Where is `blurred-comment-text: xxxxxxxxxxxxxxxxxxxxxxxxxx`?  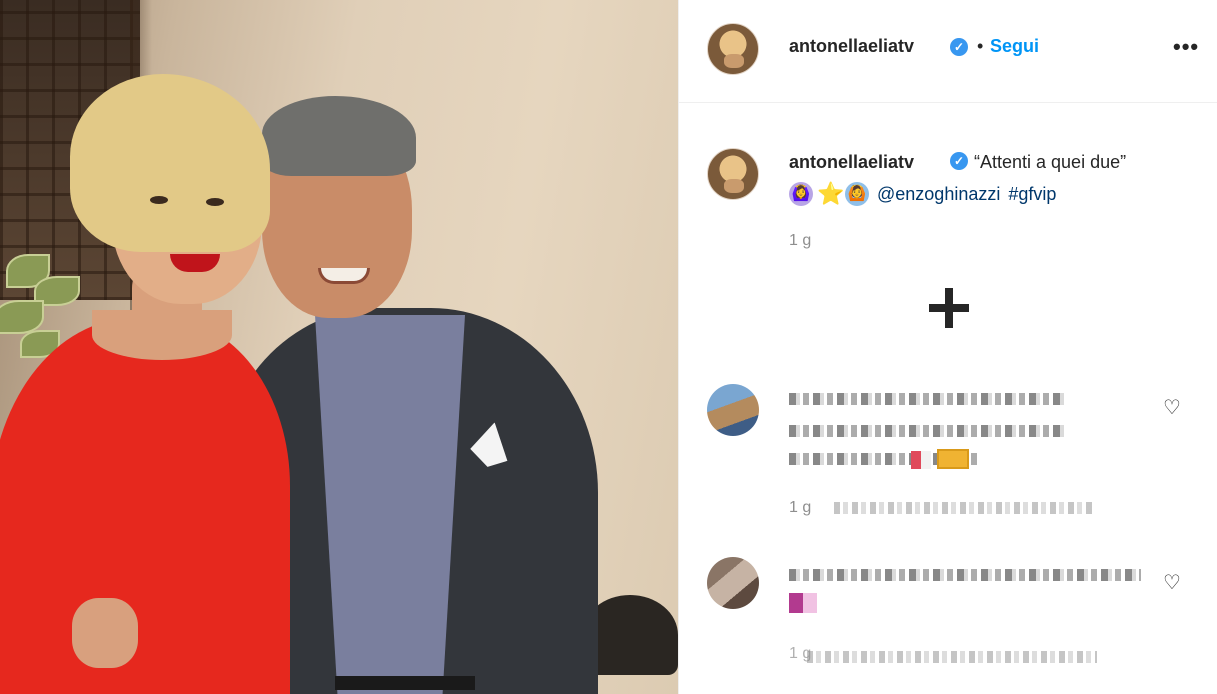 blurred-comment-text: xxxxxxxxxxxxxxxxxxxxxxxxxx is located at coordinates (927, 431).